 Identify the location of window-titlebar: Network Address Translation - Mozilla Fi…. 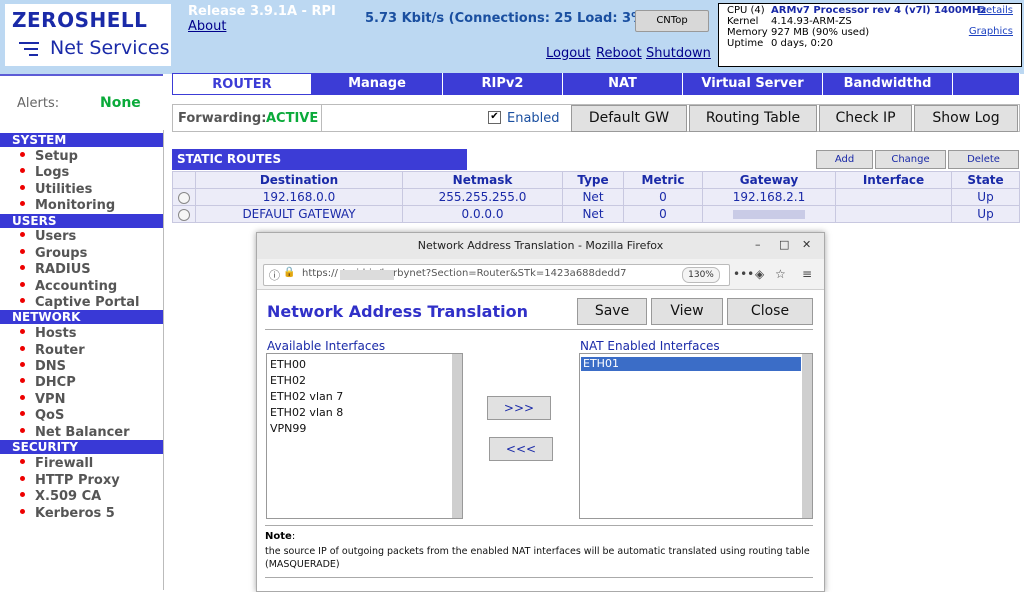
(540, 246).